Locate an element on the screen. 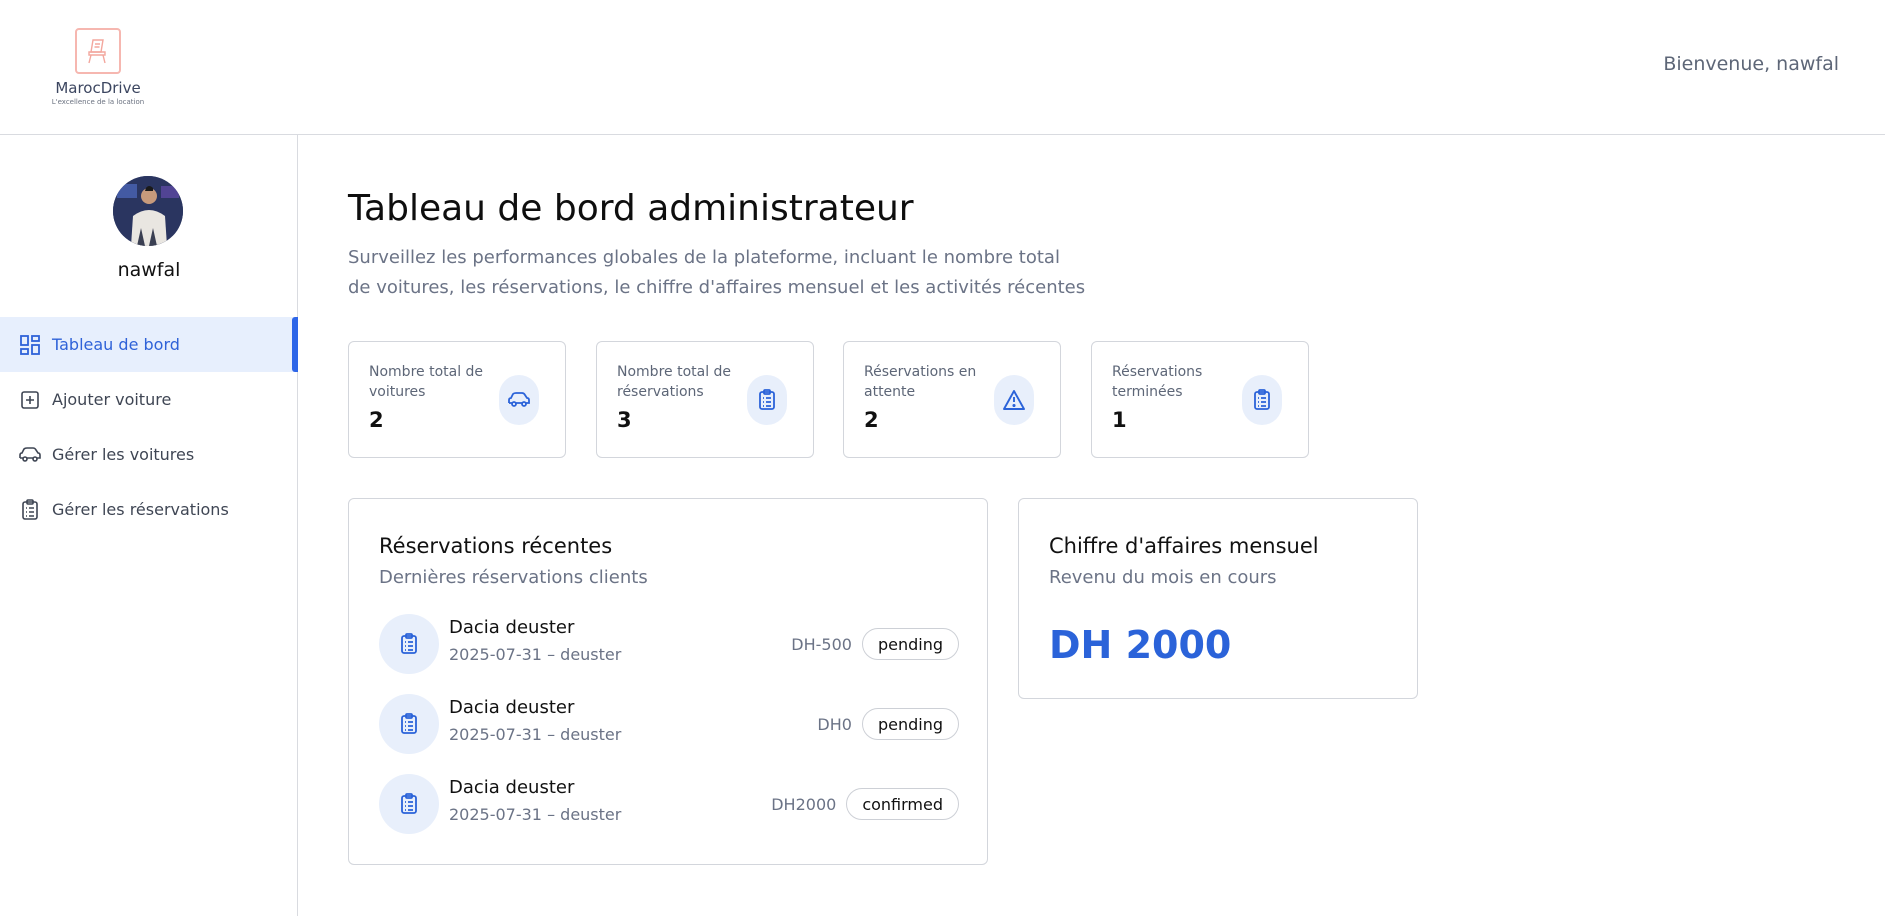  revenue-value: DH 2000 is located at coordinates (1140, 645).